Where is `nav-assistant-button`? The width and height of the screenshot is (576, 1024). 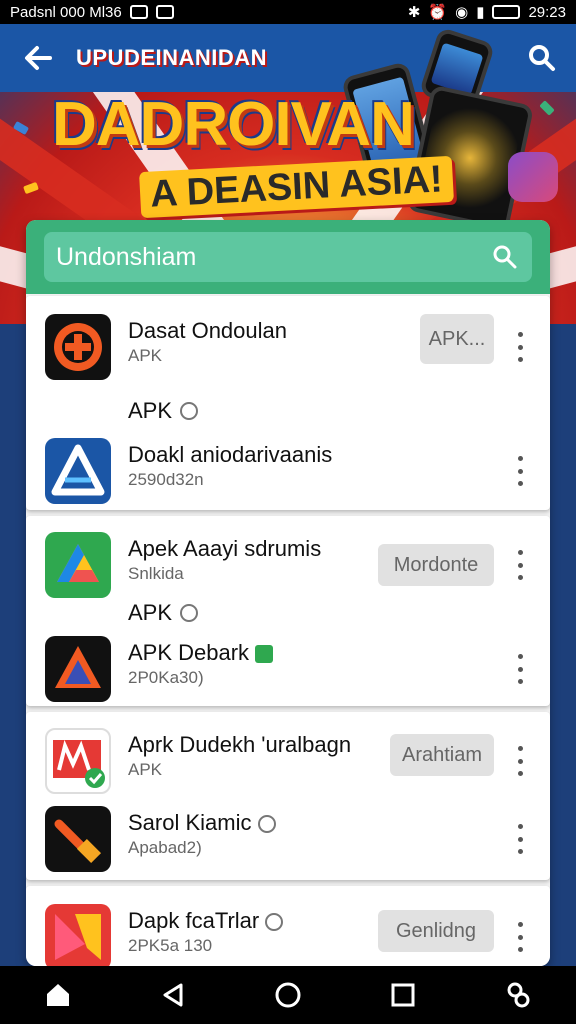
nav-assistant-button is located at coordinates (518, 995).